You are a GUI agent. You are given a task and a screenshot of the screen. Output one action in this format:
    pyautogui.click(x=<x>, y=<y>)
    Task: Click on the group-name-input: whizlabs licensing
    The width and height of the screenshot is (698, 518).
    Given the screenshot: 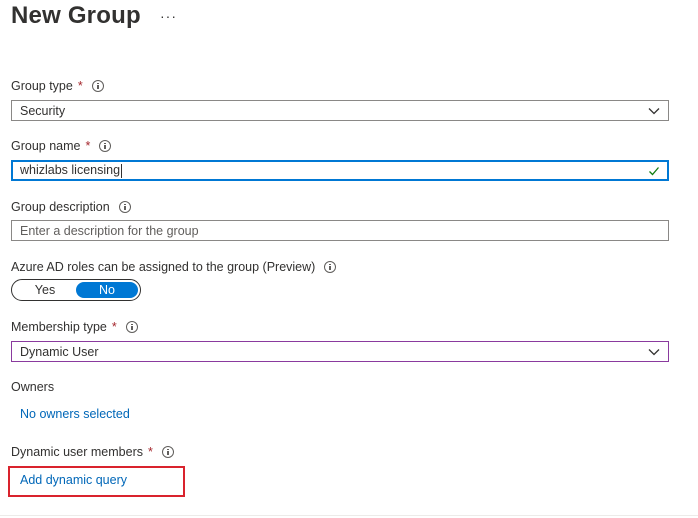 What is the action you would take?
    pyautogui.click(x=340, y=170)
    